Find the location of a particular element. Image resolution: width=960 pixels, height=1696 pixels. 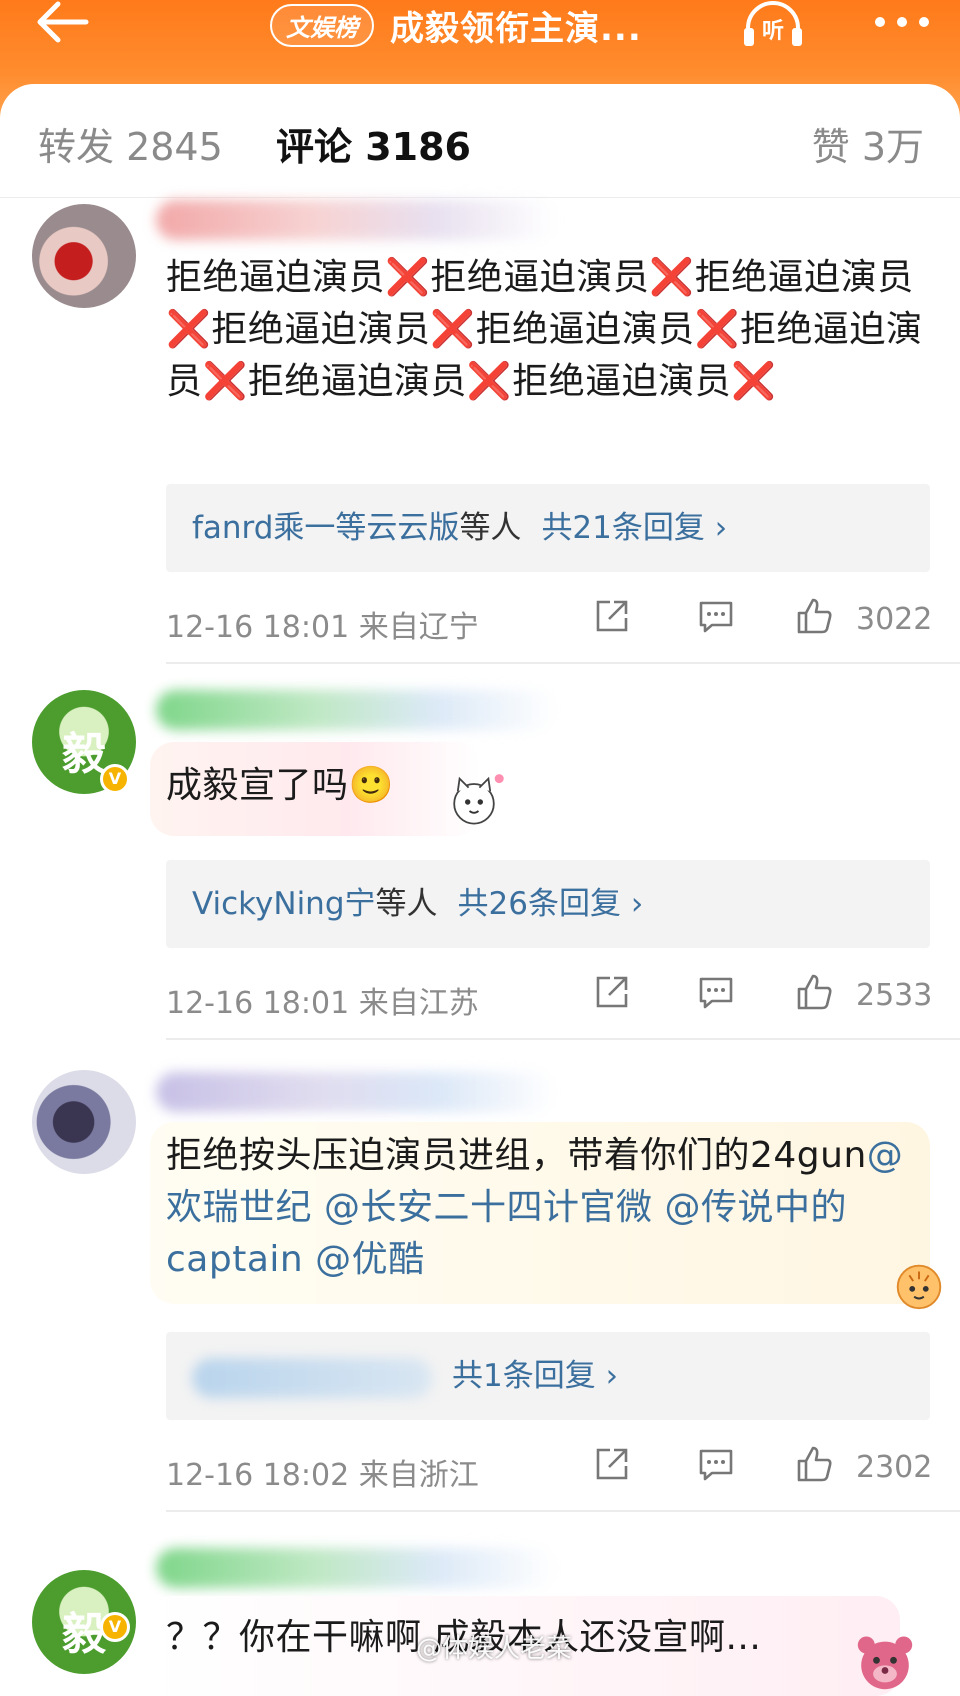

like-count: 3022 is located at coordinates (894, 619).